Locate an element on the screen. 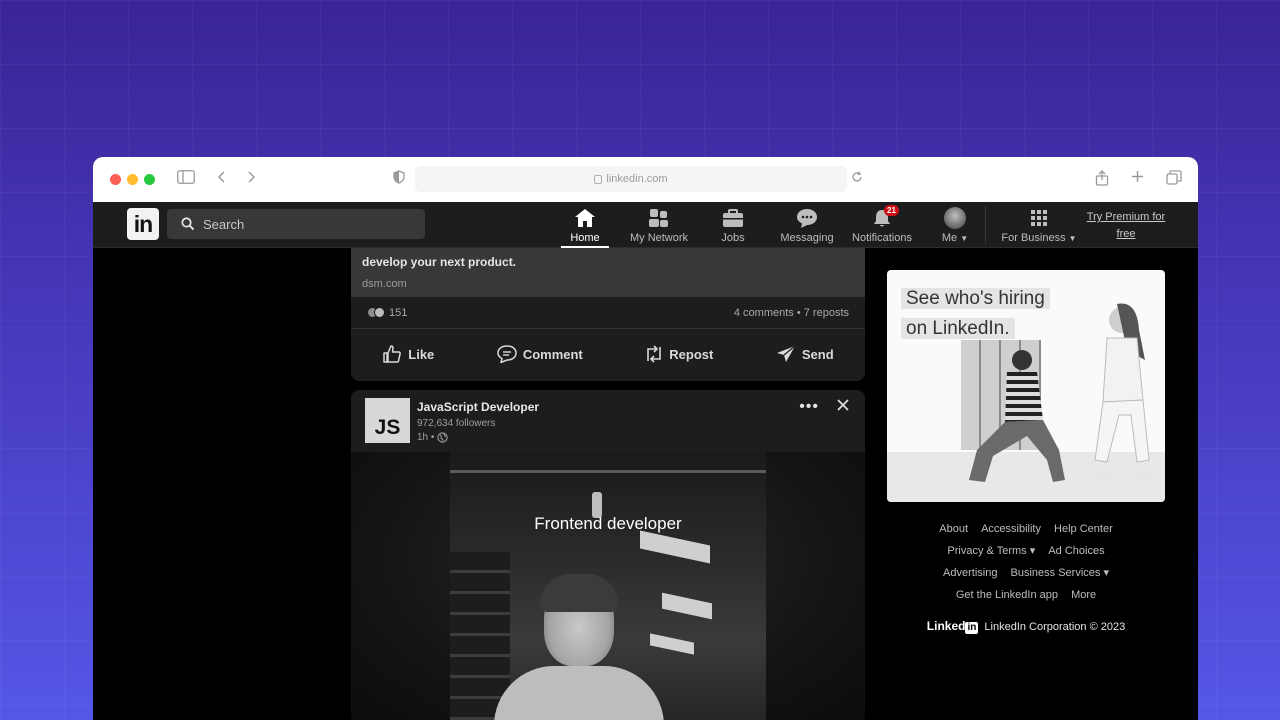 The image size is (1280, 720). reaction-icons is located at coordinates (376, 312).